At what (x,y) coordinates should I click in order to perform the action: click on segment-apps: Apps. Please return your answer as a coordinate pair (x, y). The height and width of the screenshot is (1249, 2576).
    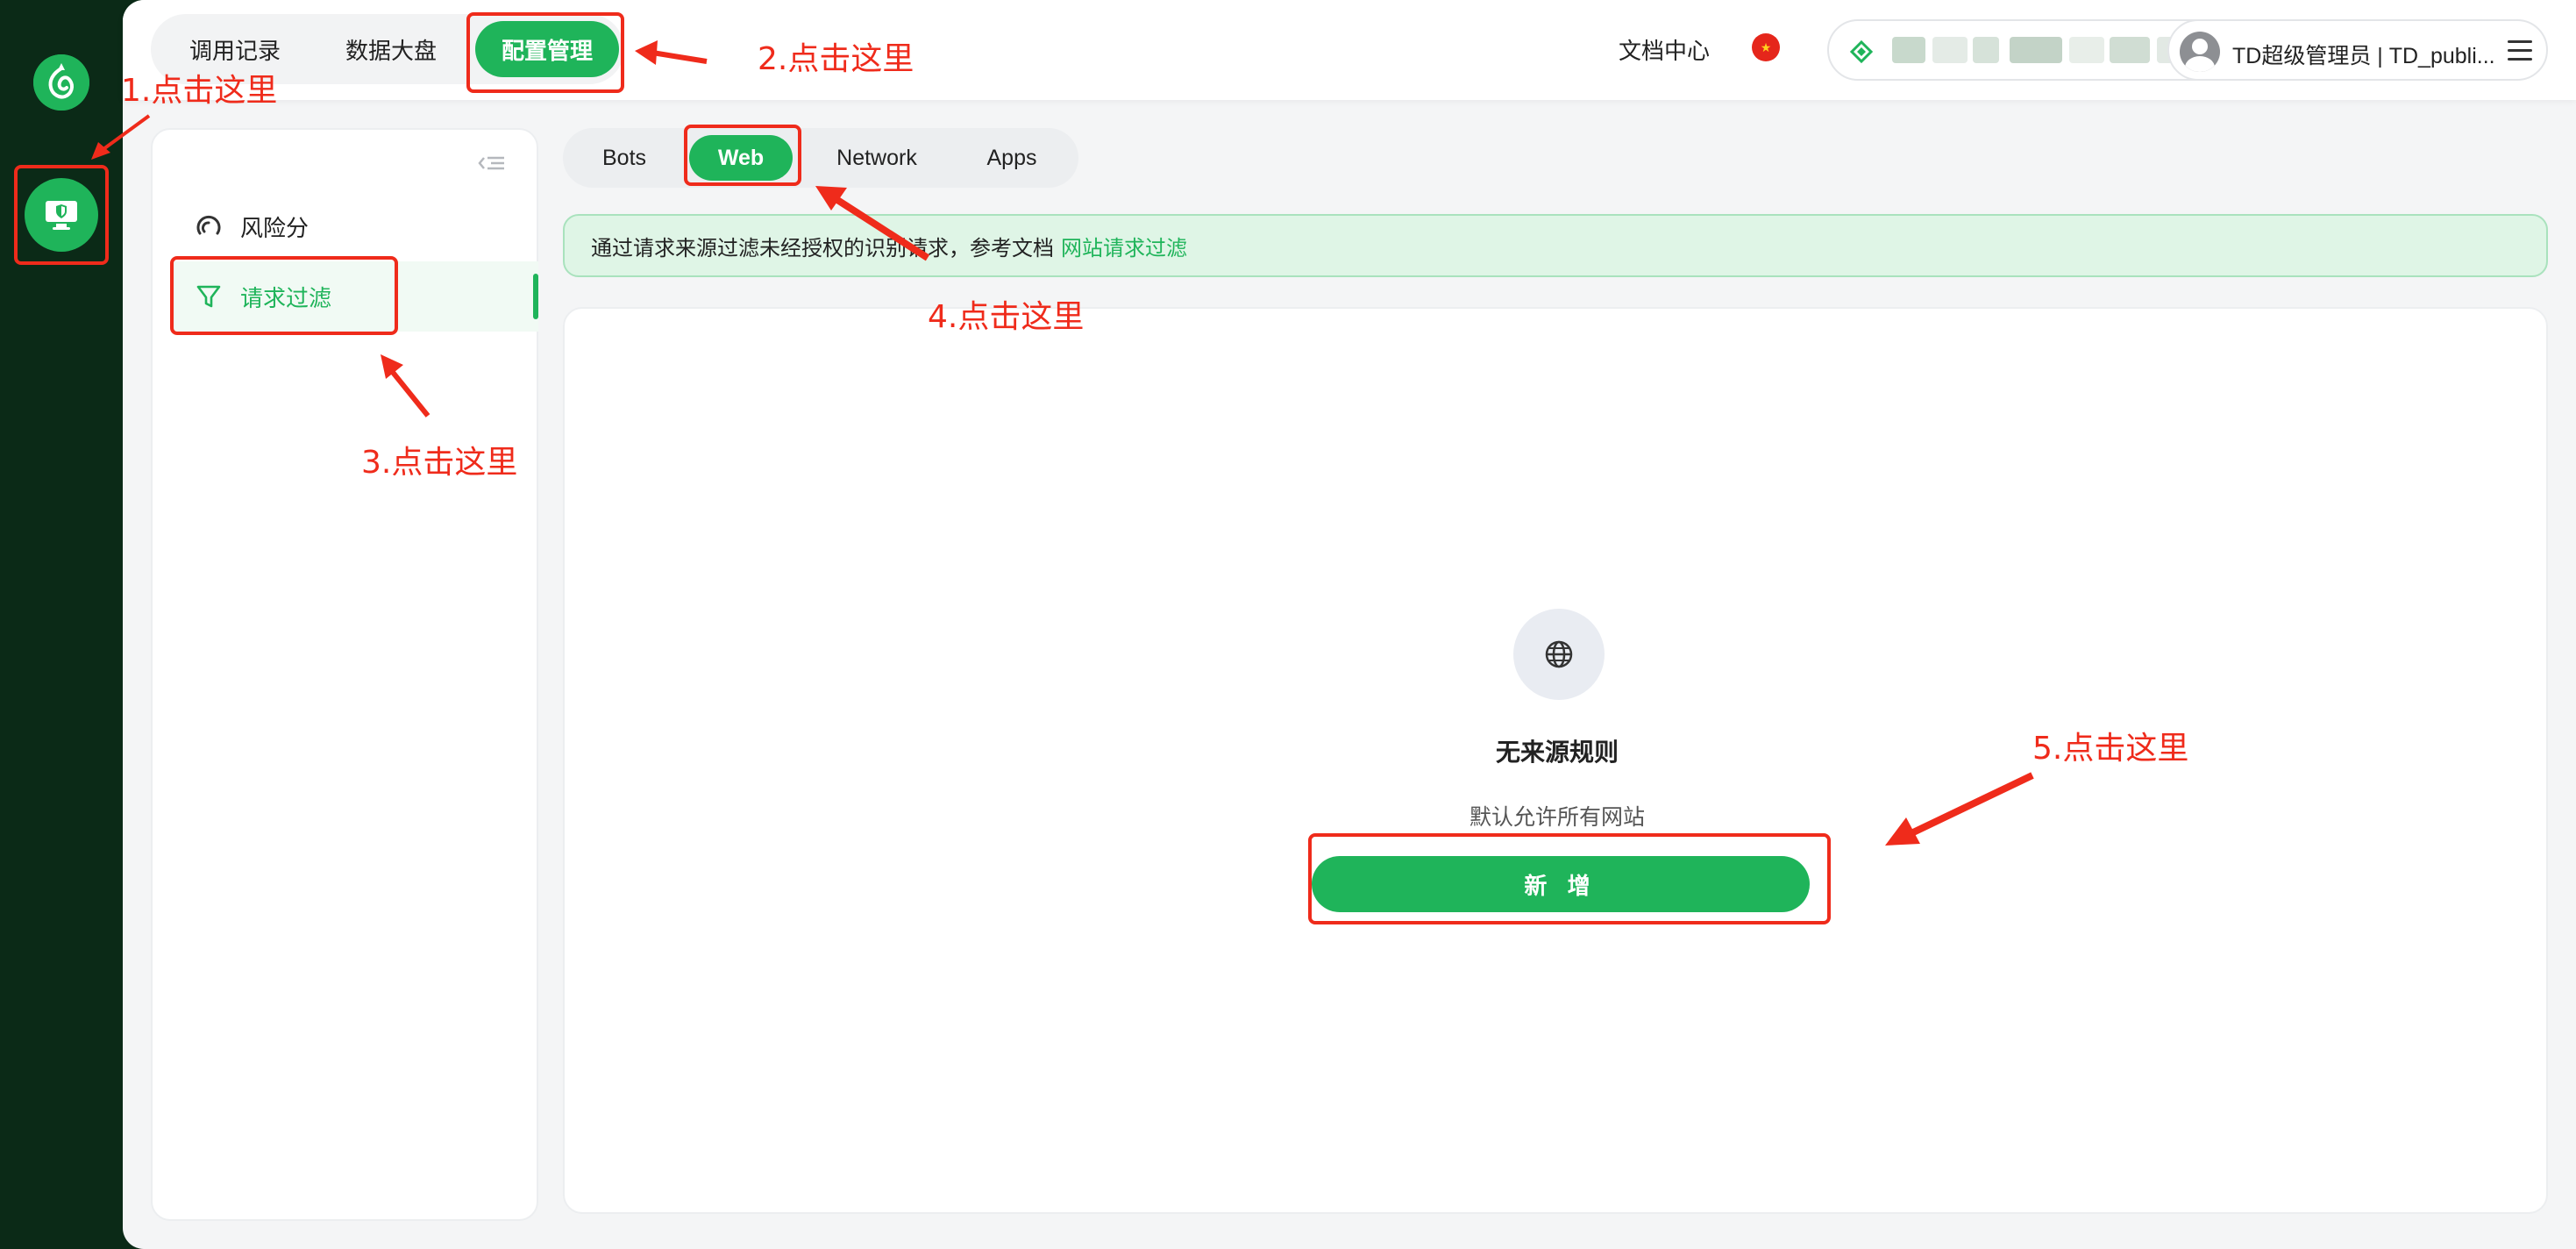
    Looking at the image, I should click on (1011, 158).